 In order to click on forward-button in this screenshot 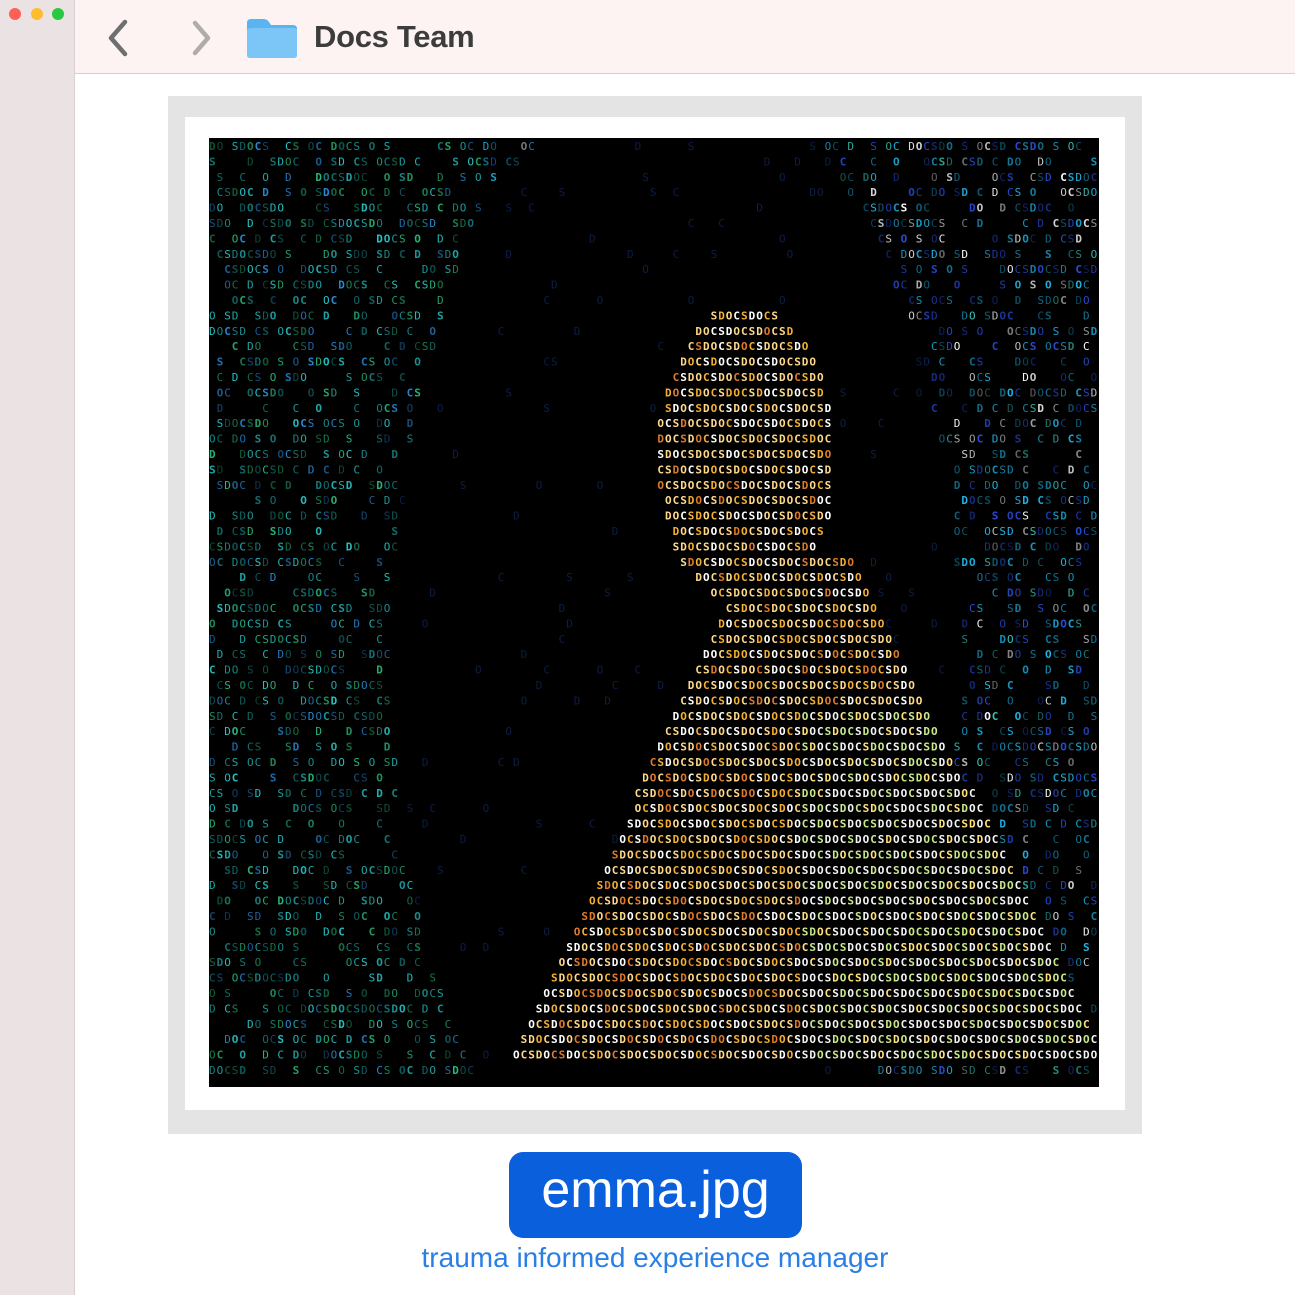, I will do `click(202, 38)`.